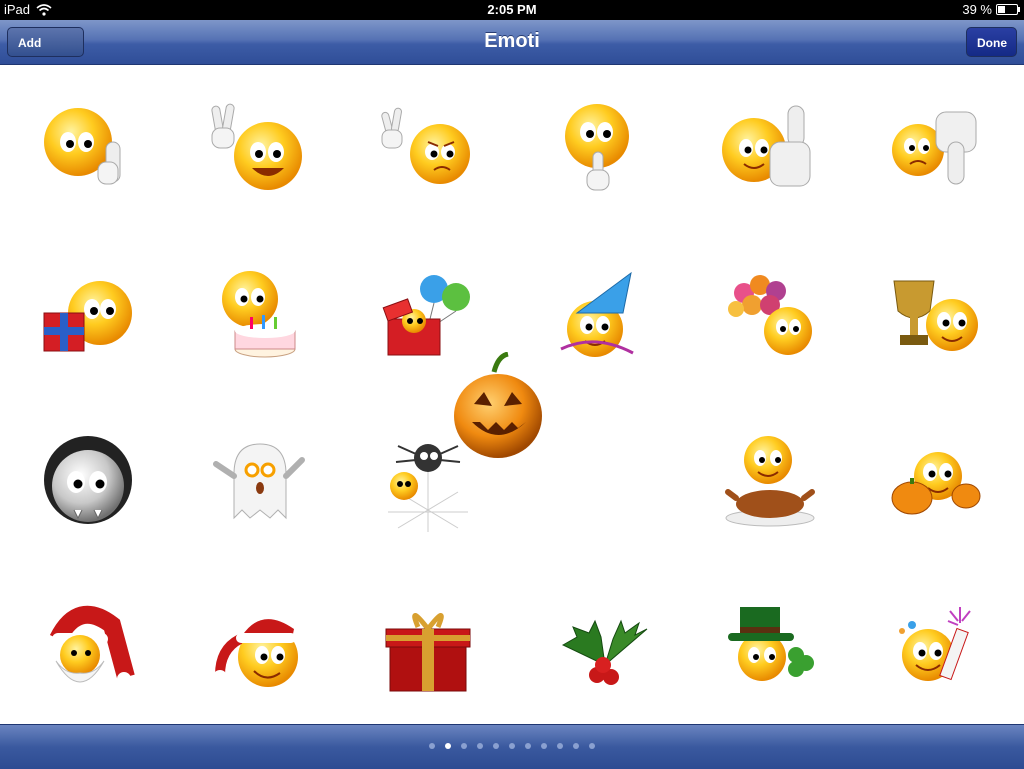 The width and height of the screenshot is (1024, 769). I want to click on gift-smiley, so click(88, 319).